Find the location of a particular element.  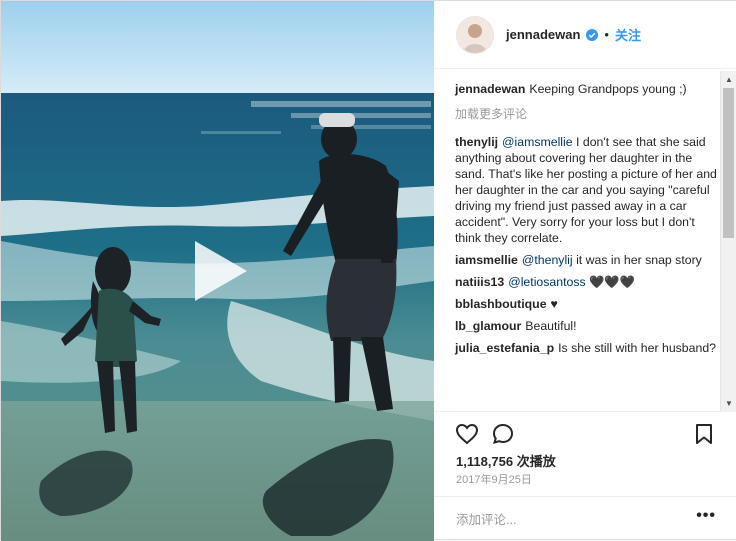

heart-icon is located at coordinates (467, 434).